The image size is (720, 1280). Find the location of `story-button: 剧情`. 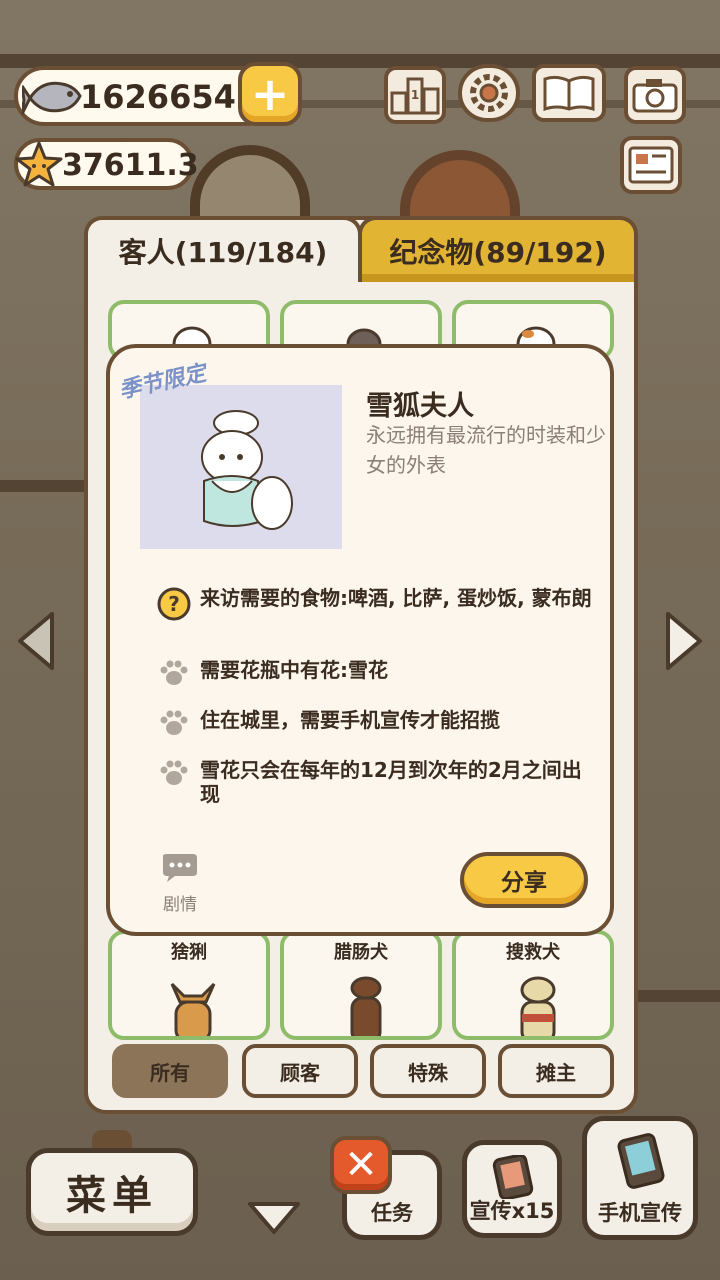

story-button: 剧情 is located at coordinates (180, 883).